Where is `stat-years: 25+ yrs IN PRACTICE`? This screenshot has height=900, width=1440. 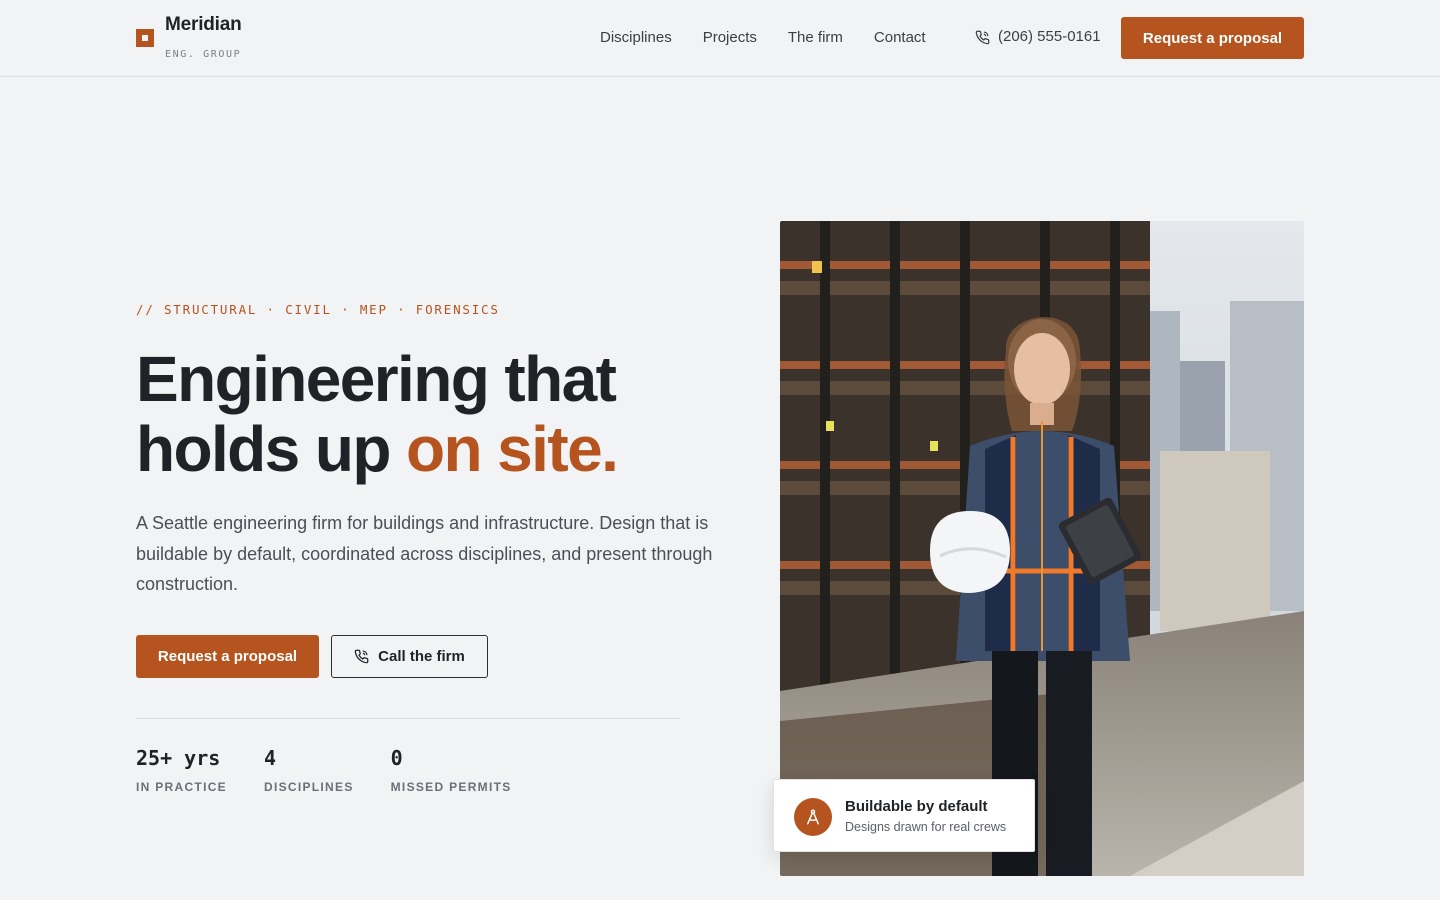
stat-years: 25+ yrs IN PRACTICE is located at coordinates (181, 770).